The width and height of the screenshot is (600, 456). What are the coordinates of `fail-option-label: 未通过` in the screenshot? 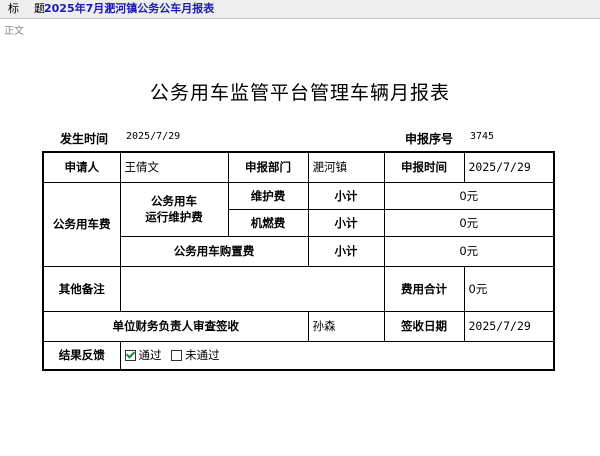 It's located at (202, 355).